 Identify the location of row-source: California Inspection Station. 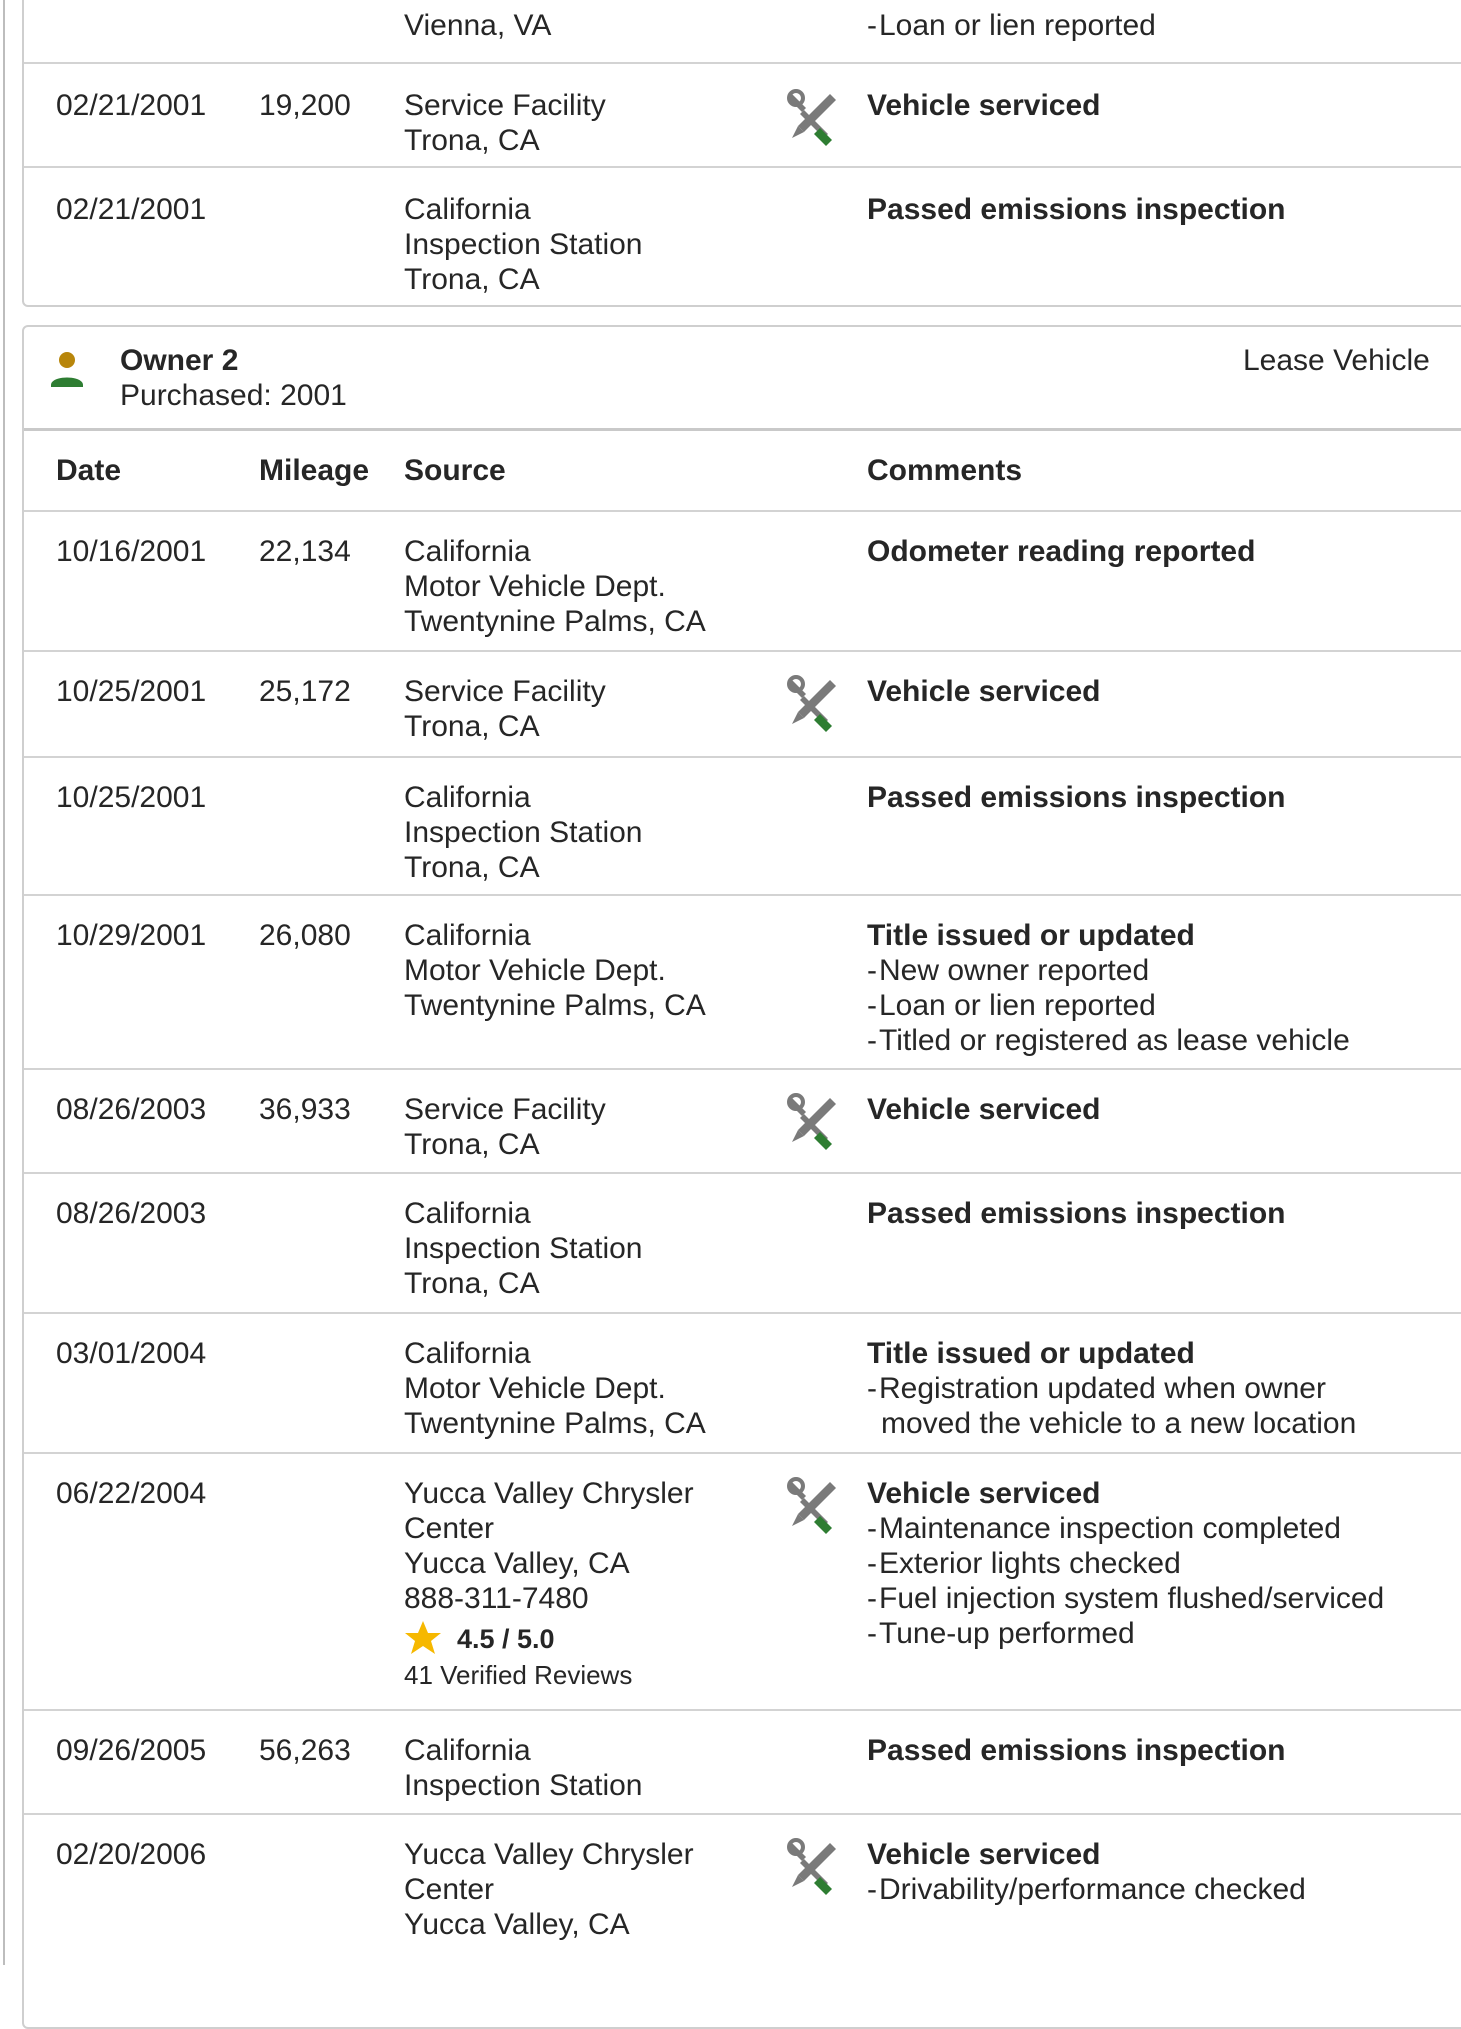
(523, 1768).